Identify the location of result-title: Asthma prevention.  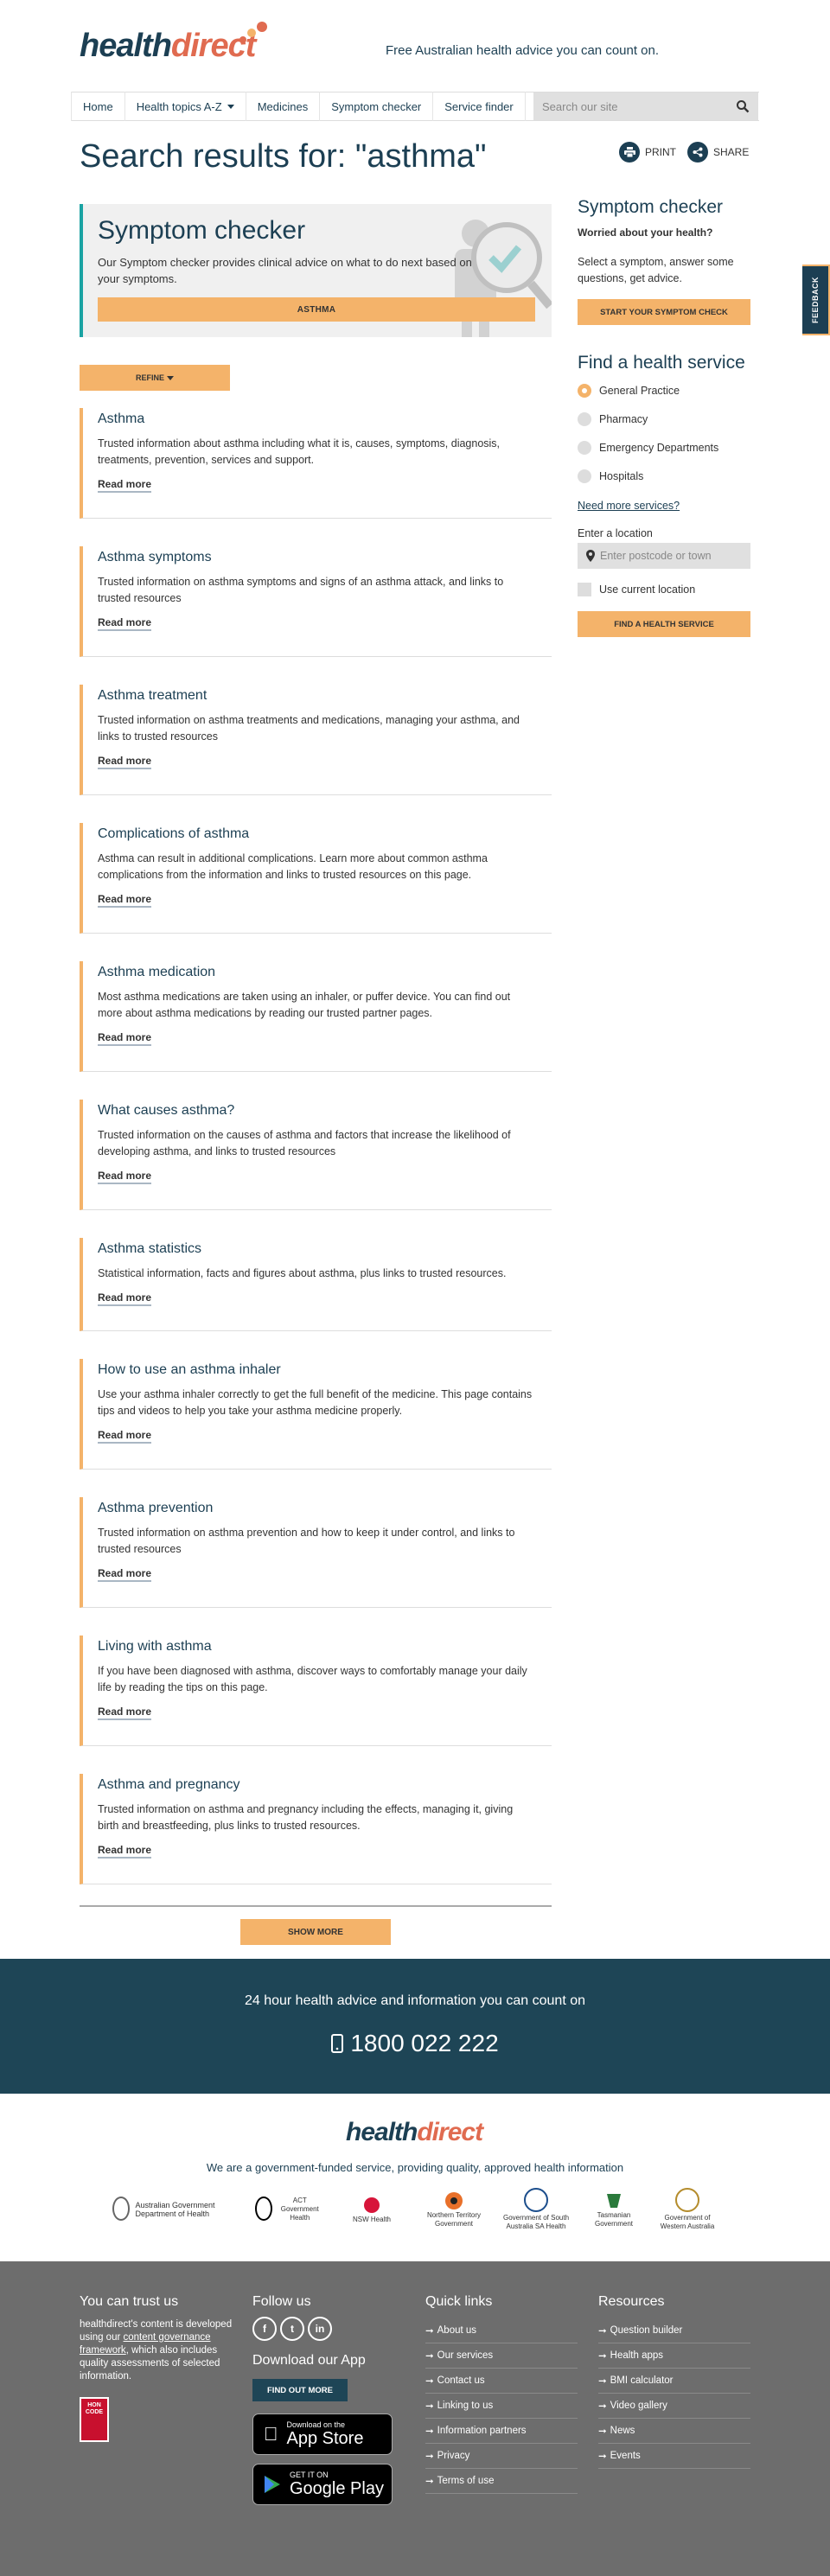
(155, 1508).